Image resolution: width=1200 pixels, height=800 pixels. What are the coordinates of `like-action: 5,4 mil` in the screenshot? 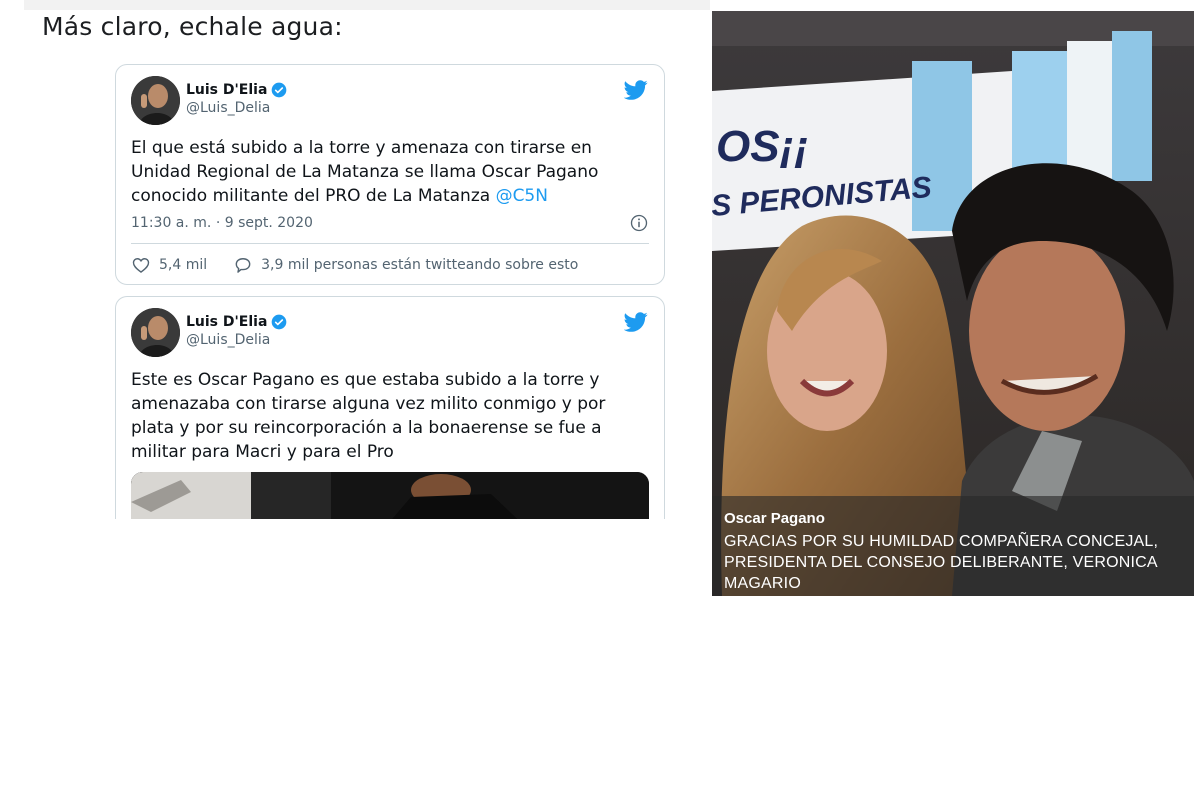 It's located at (169, 265).